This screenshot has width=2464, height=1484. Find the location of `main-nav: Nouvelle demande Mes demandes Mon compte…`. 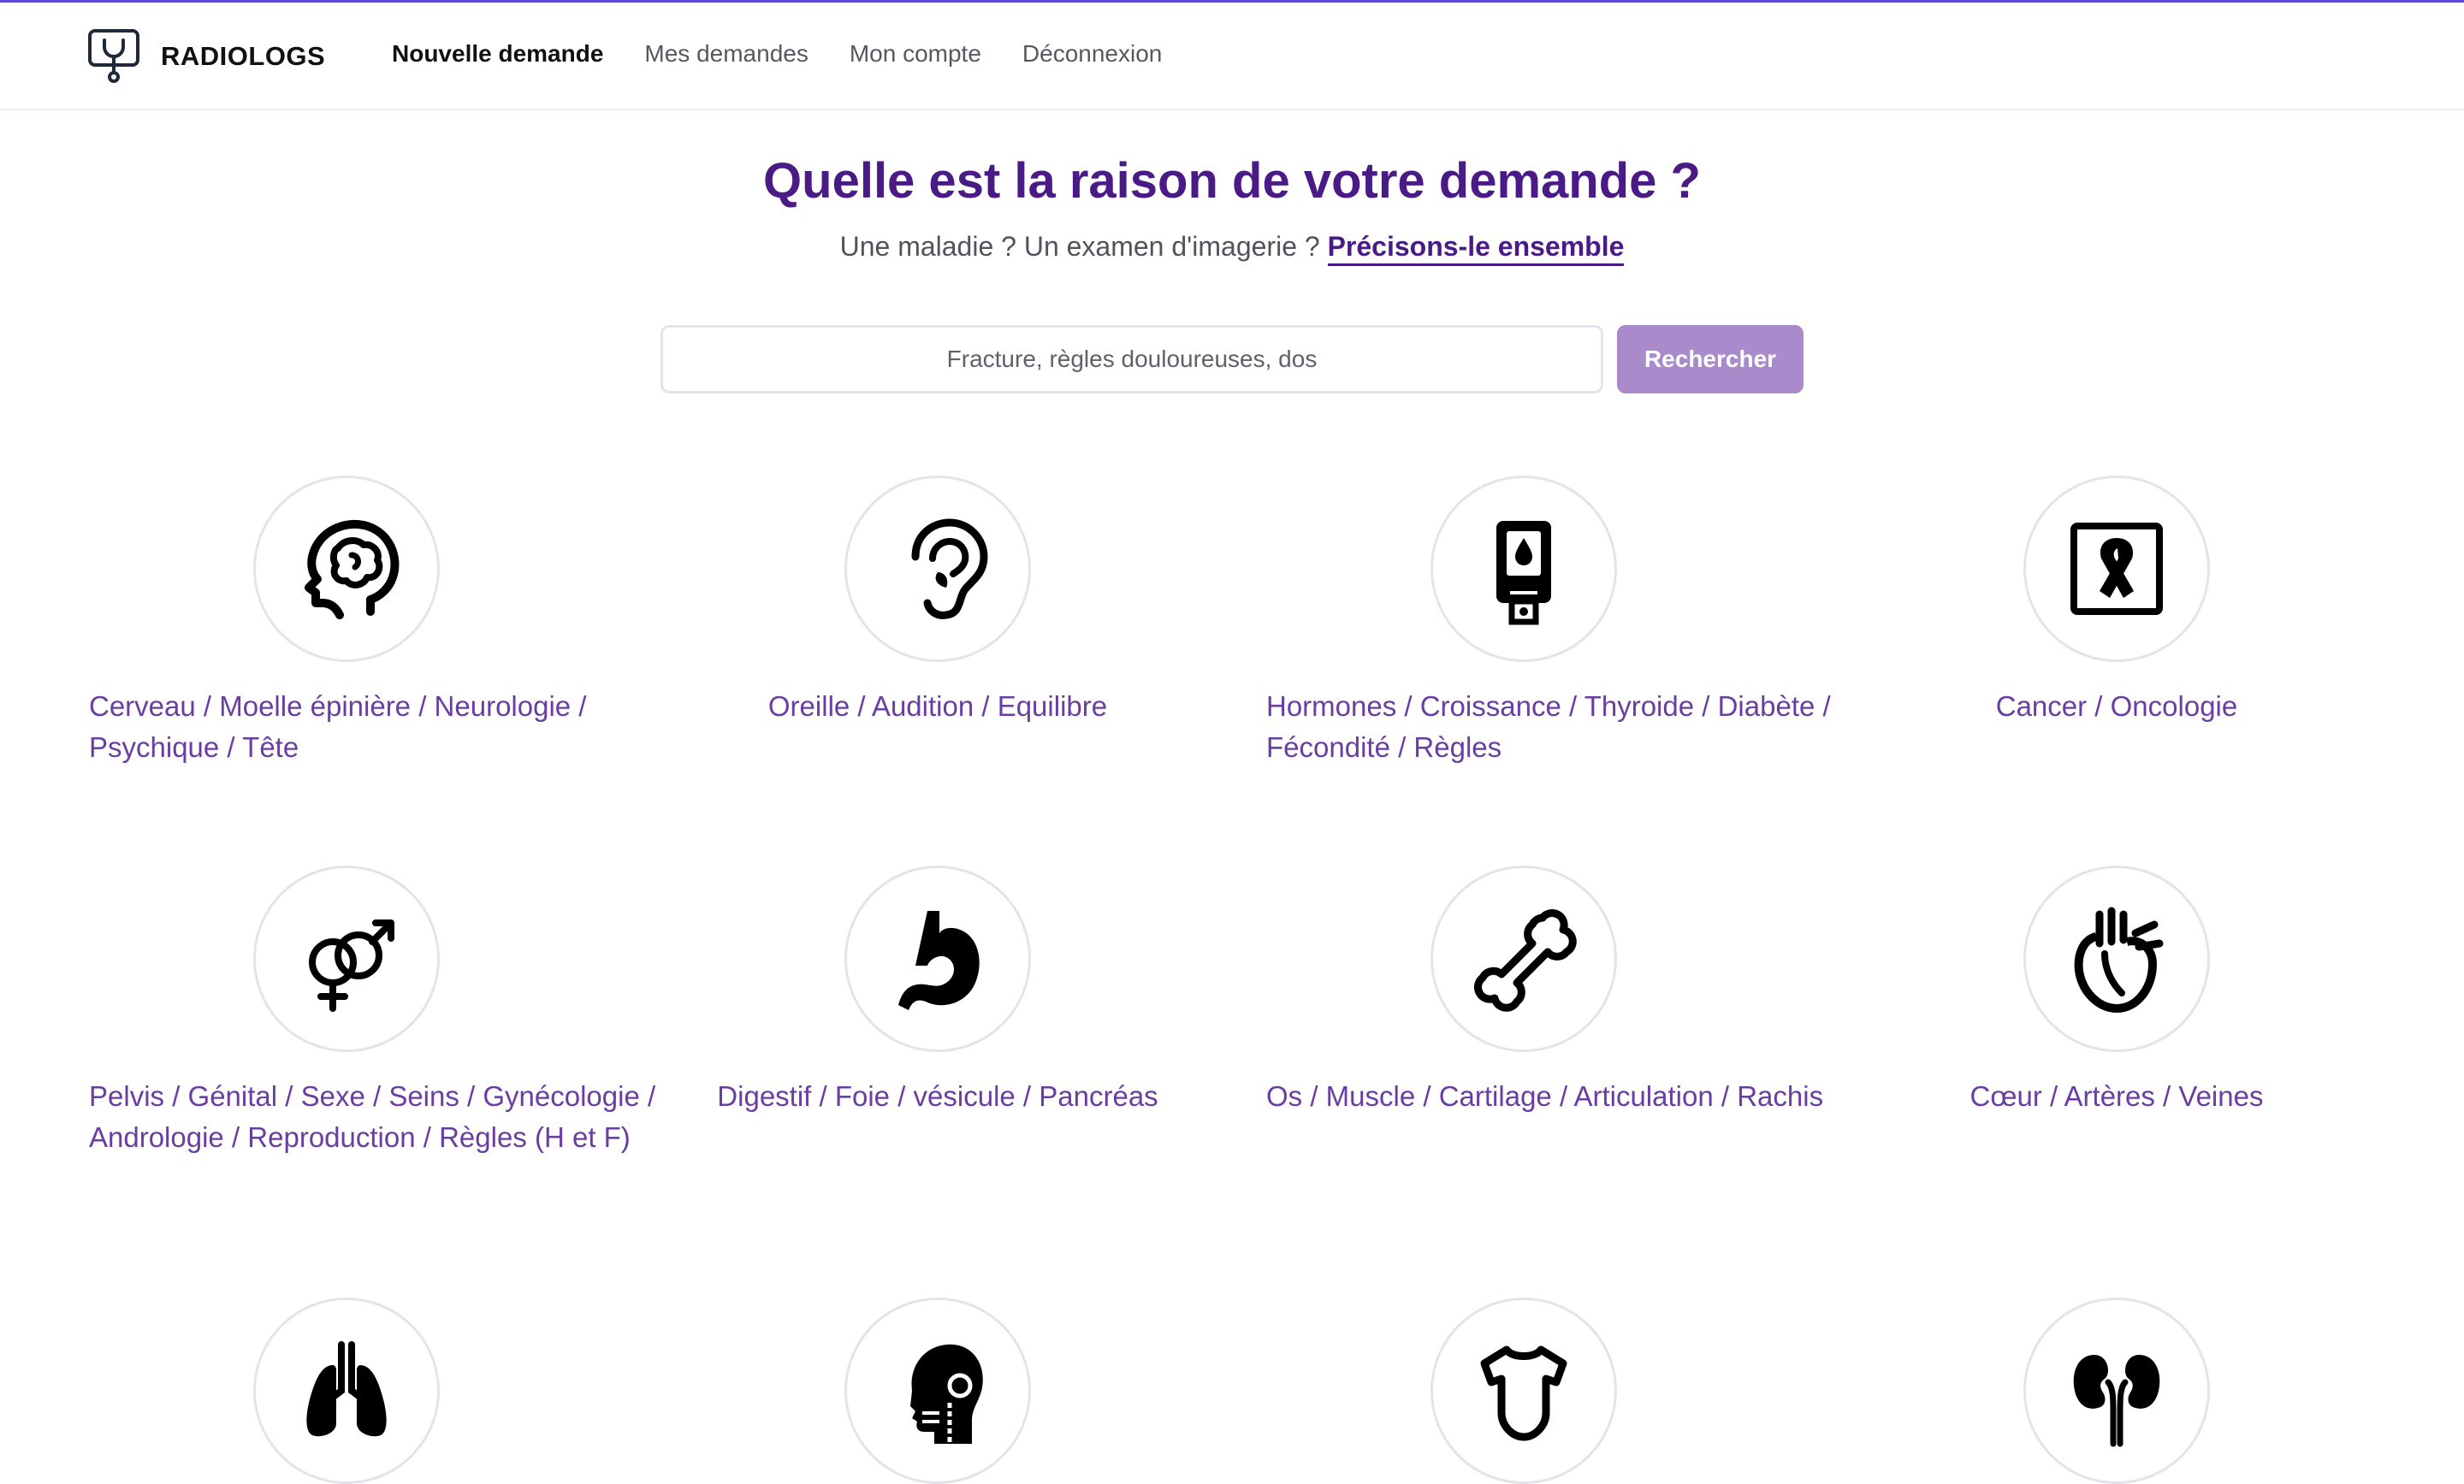

main-nav: Nouvelle demande Mes demandes Mon compte… is located at coordinates (777, 54).